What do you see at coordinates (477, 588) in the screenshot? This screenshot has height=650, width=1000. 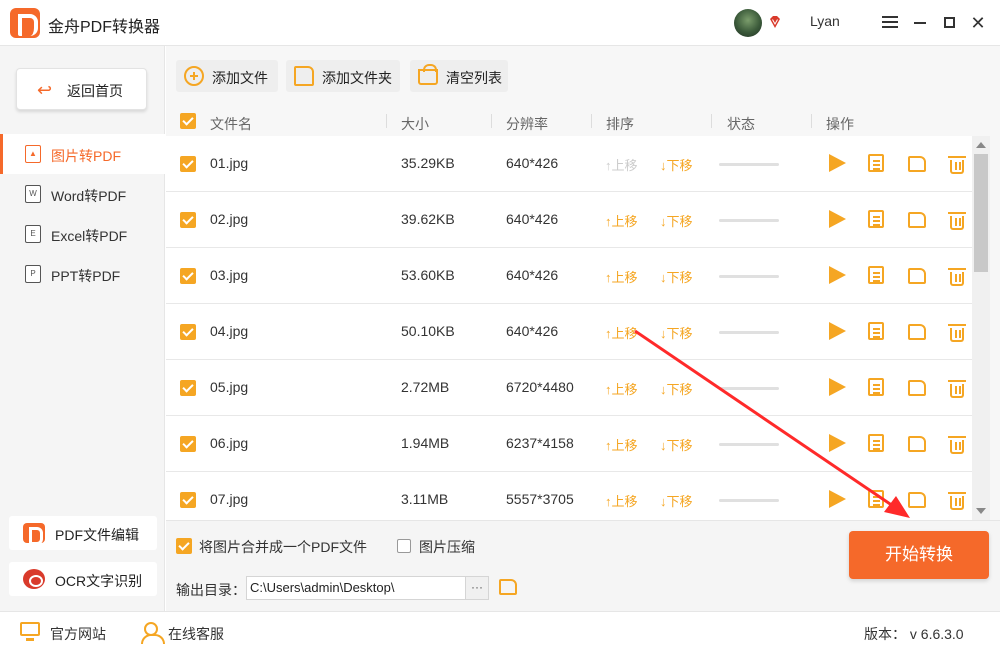 I see `browse-more-button: ···` at bounding box center [477, 588].